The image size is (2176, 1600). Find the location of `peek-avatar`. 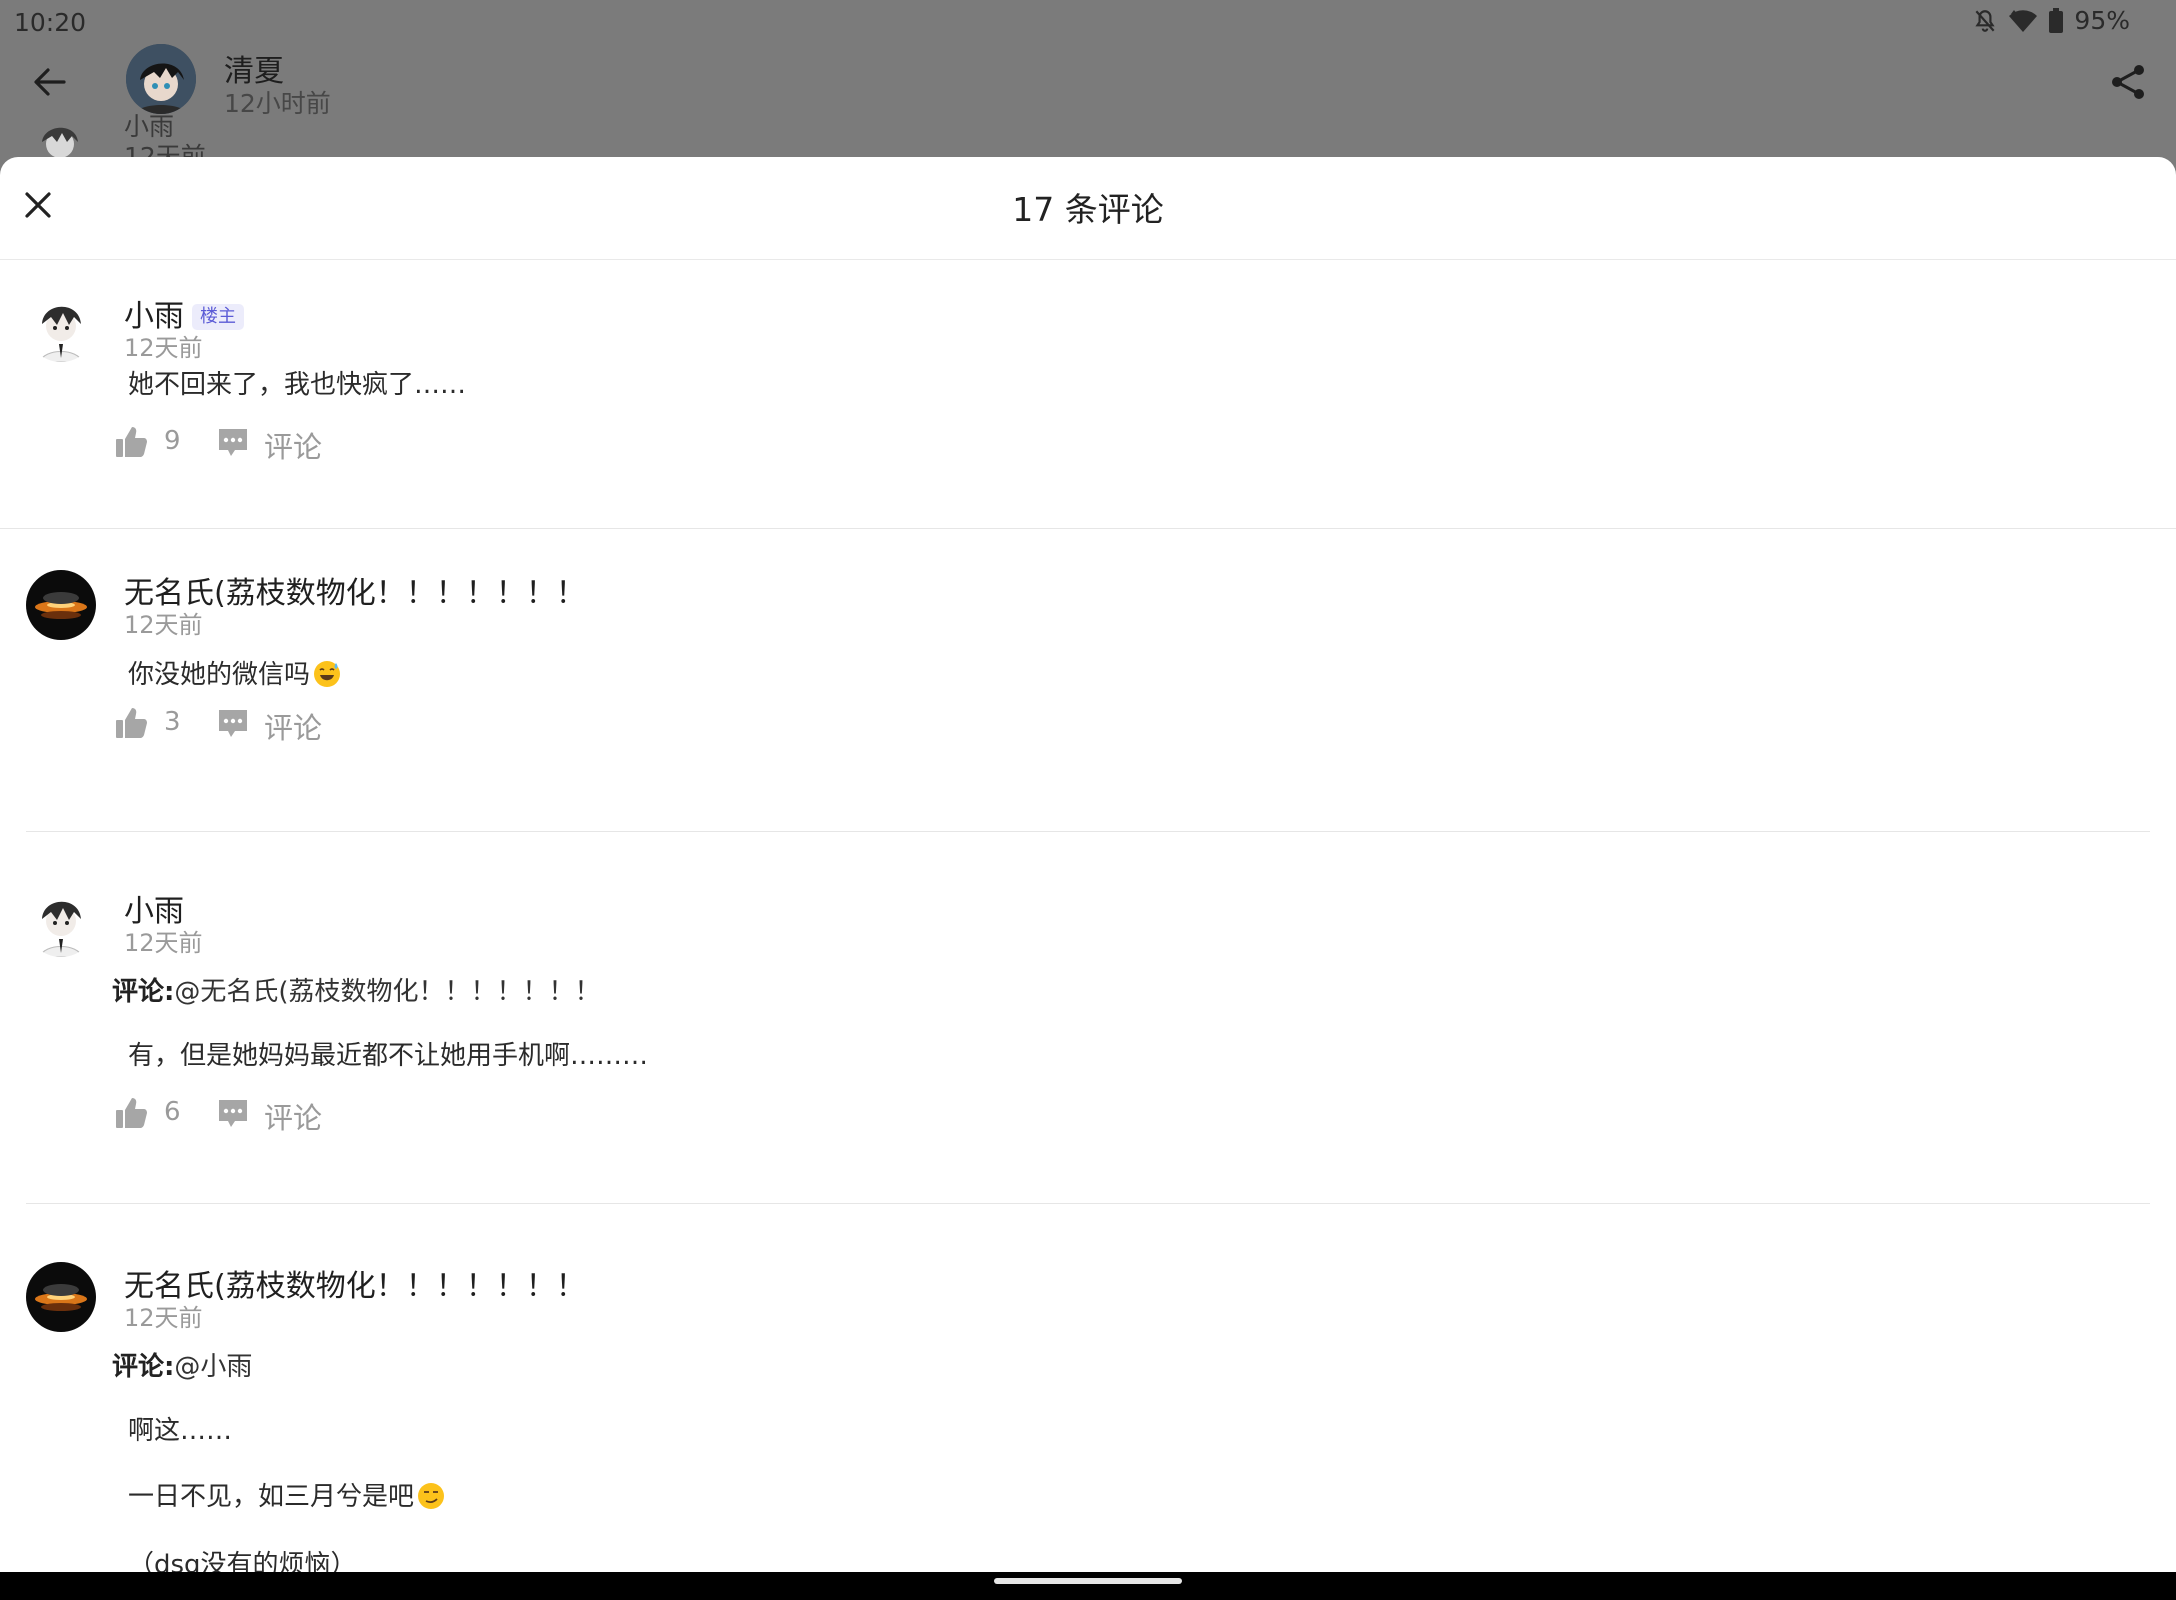

peek-avatar is located at coordinates (60, 138).